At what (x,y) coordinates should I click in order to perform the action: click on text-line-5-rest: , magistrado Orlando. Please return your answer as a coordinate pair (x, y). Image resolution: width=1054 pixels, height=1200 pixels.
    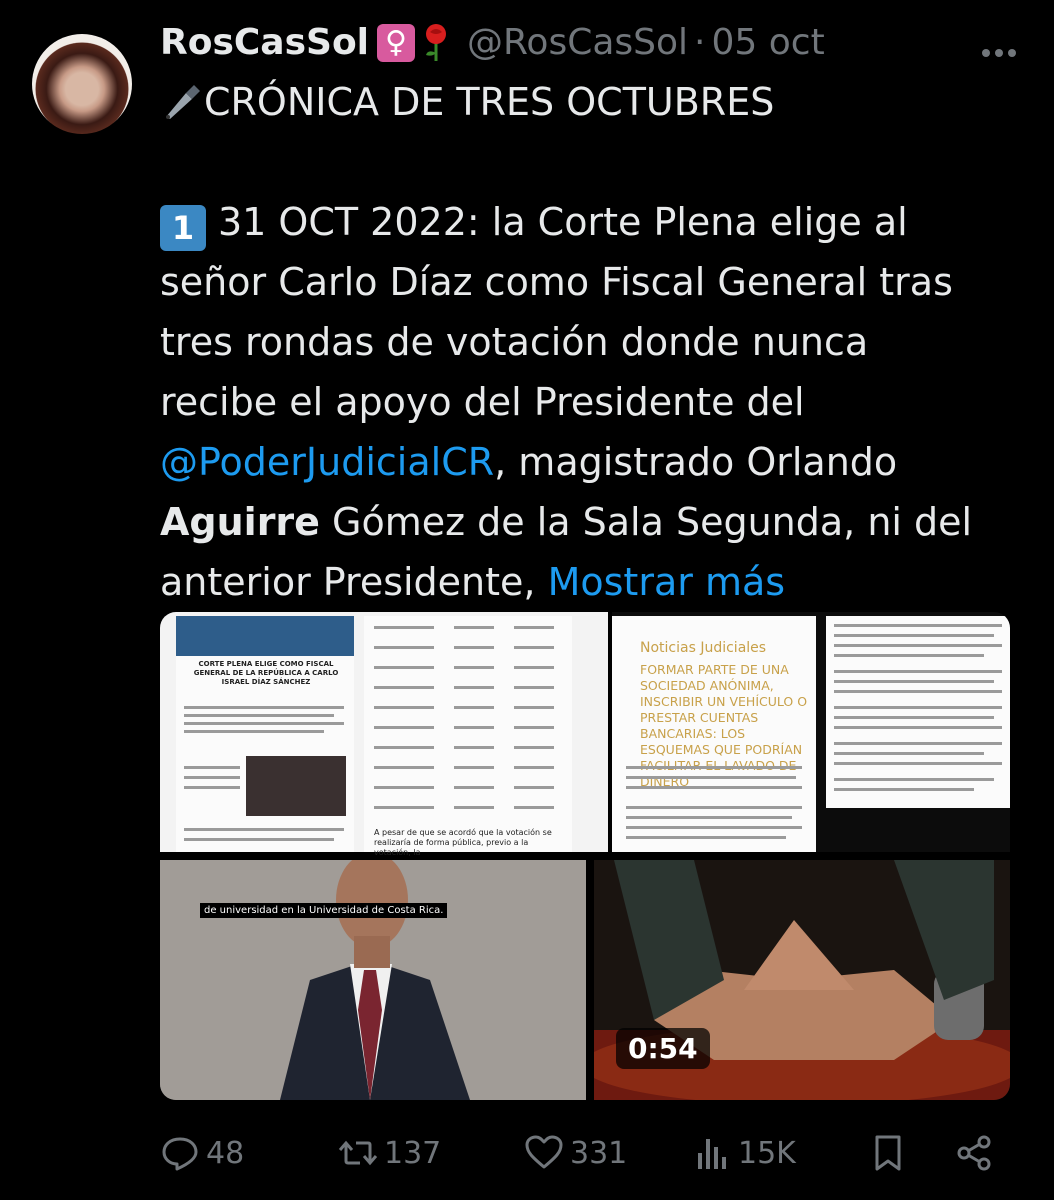
    Looking at the image, I should click on (696, 462).